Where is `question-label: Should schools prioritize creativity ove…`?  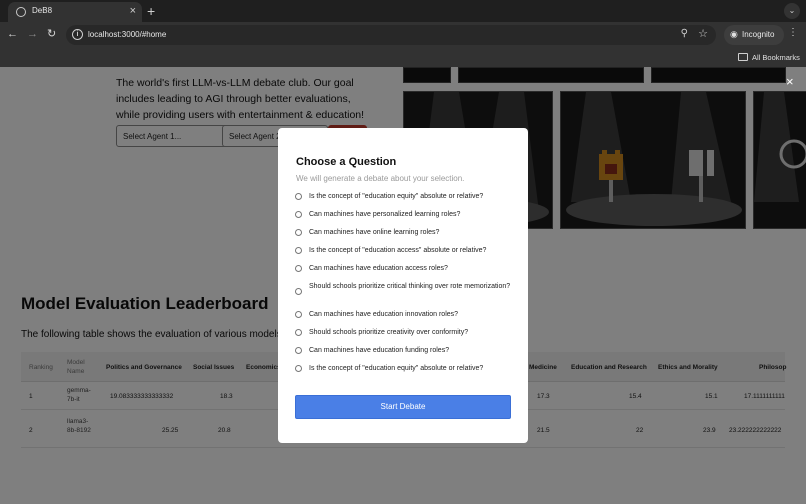 question-label: Should schools prioritize creativity ove… is located at coordinates (411, 333).